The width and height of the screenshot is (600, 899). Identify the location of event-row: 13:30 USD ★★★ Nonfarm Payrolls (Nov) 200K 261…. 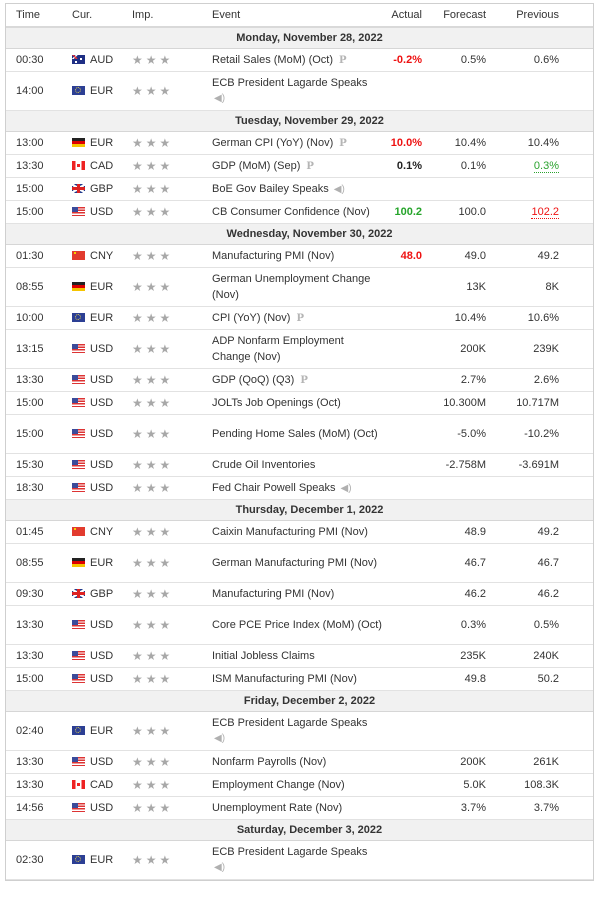
(299, 762).